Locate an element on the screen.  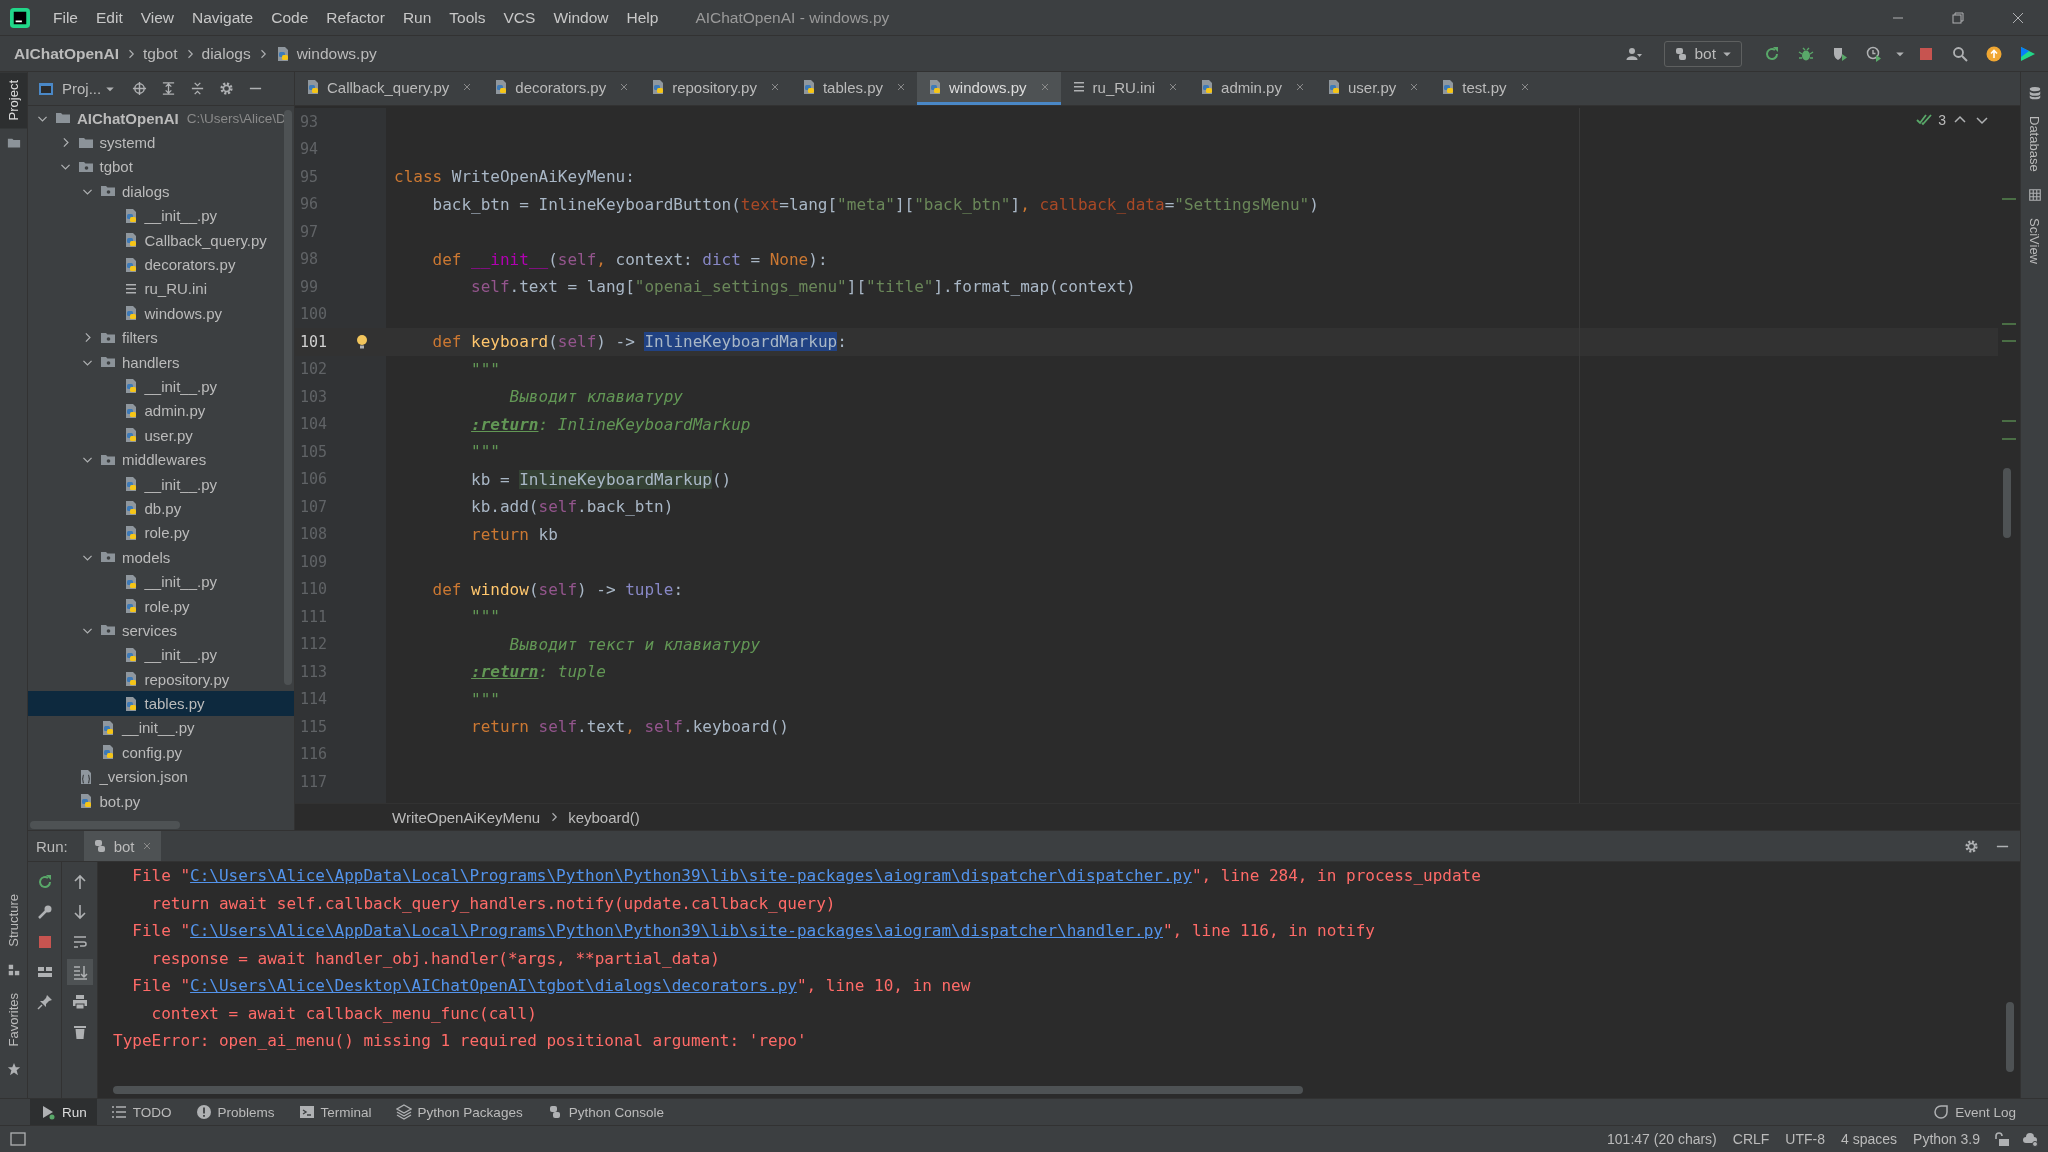
menu-item: Window is located at coordinates (581, 17).